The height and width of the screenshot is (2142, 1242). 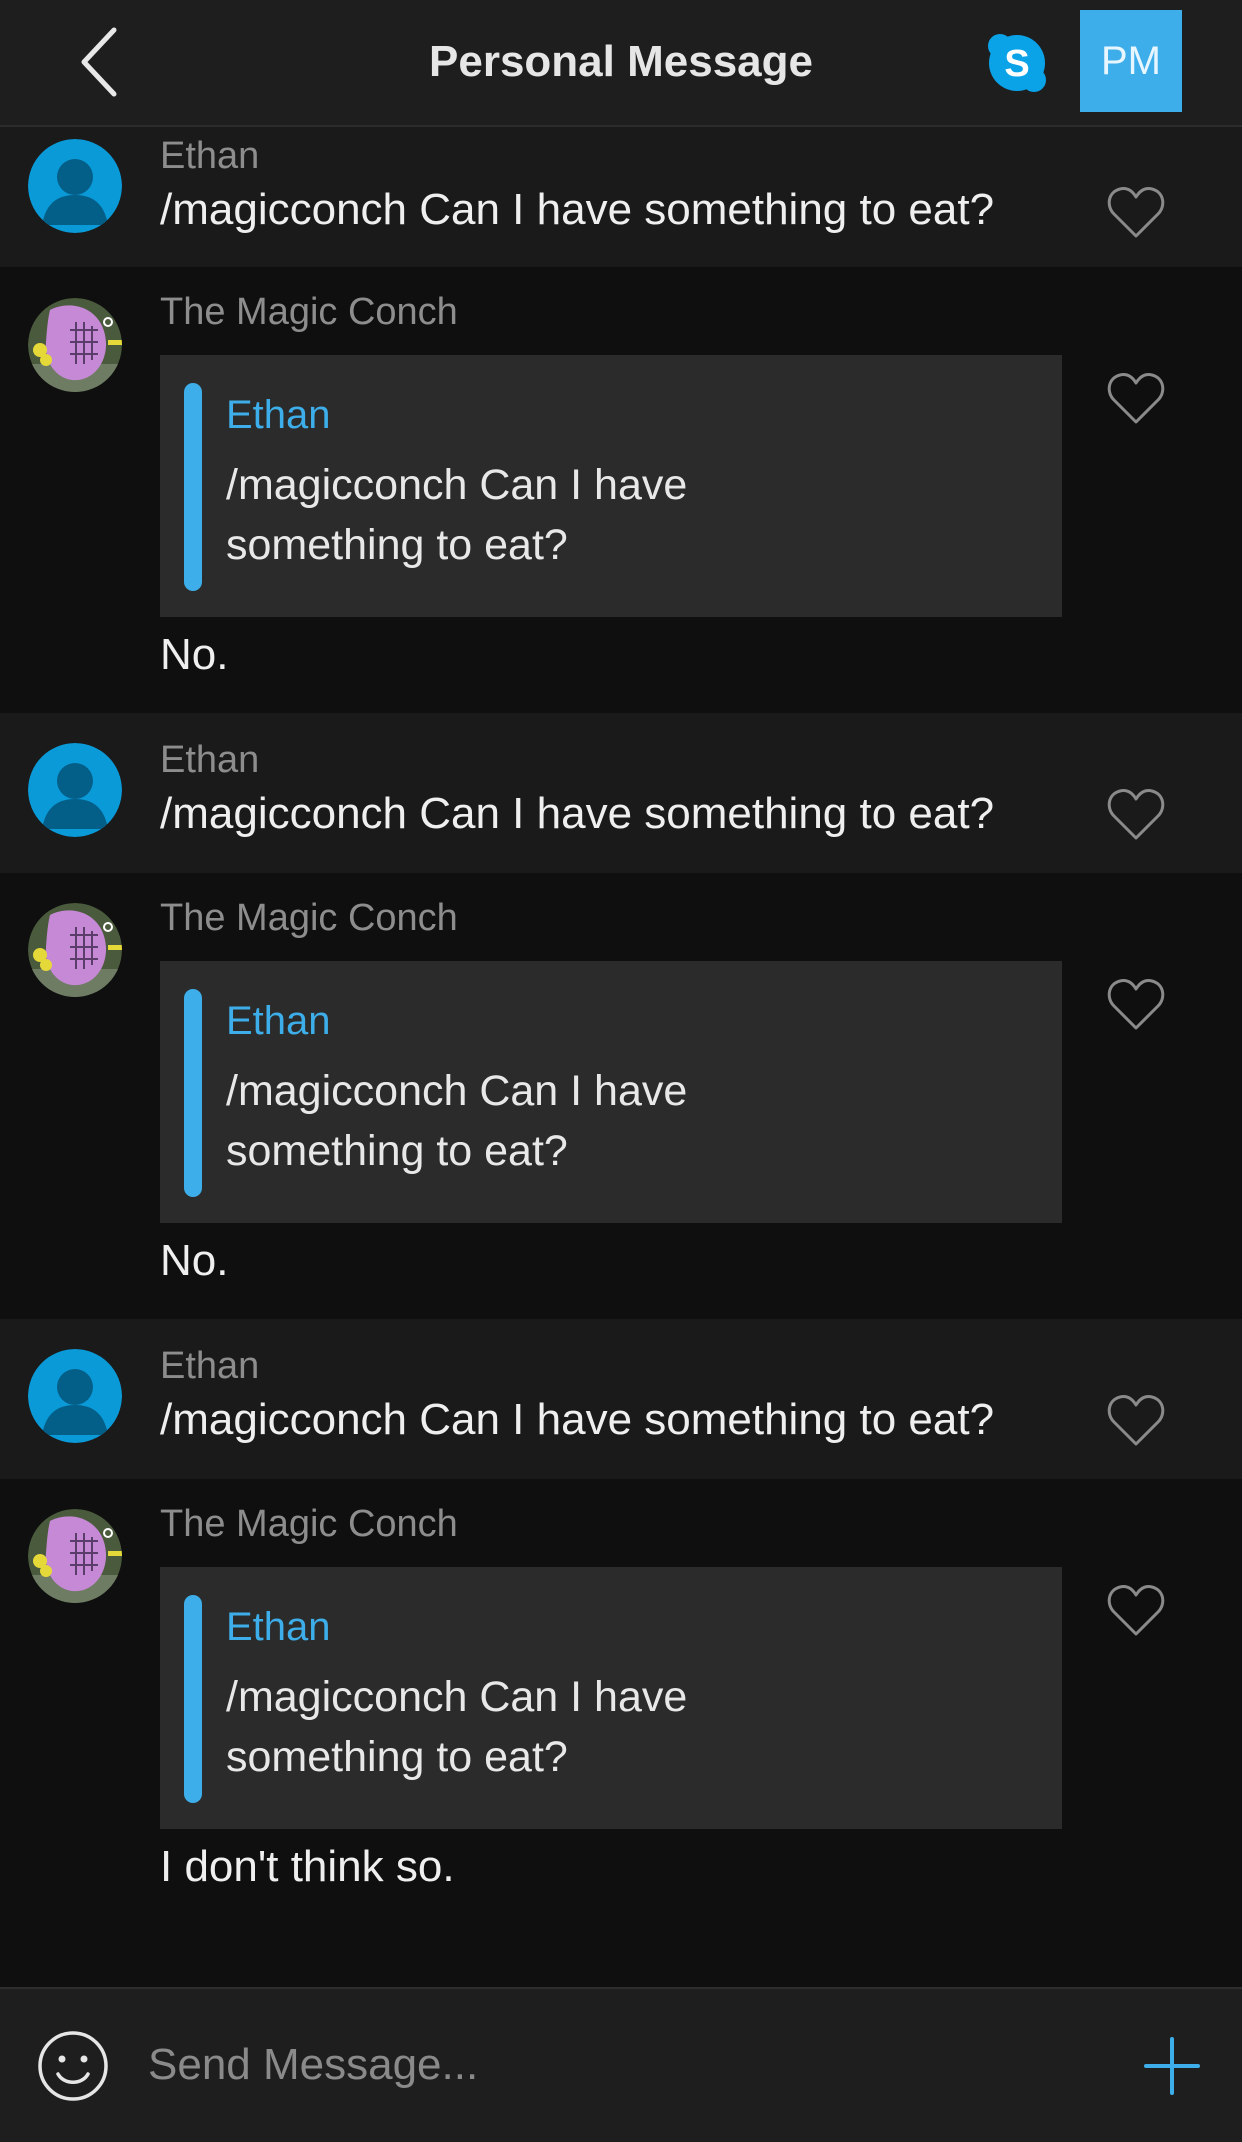 I want to click on add-attachment-button, so click(x=1172, y=2066).